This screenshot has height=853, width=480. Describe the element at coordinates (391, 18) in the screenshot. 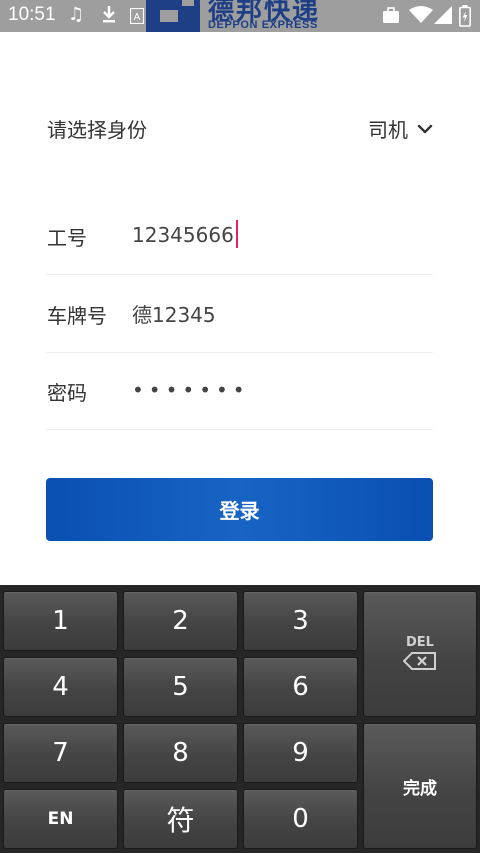

I see `briefcase-icon` at that location.